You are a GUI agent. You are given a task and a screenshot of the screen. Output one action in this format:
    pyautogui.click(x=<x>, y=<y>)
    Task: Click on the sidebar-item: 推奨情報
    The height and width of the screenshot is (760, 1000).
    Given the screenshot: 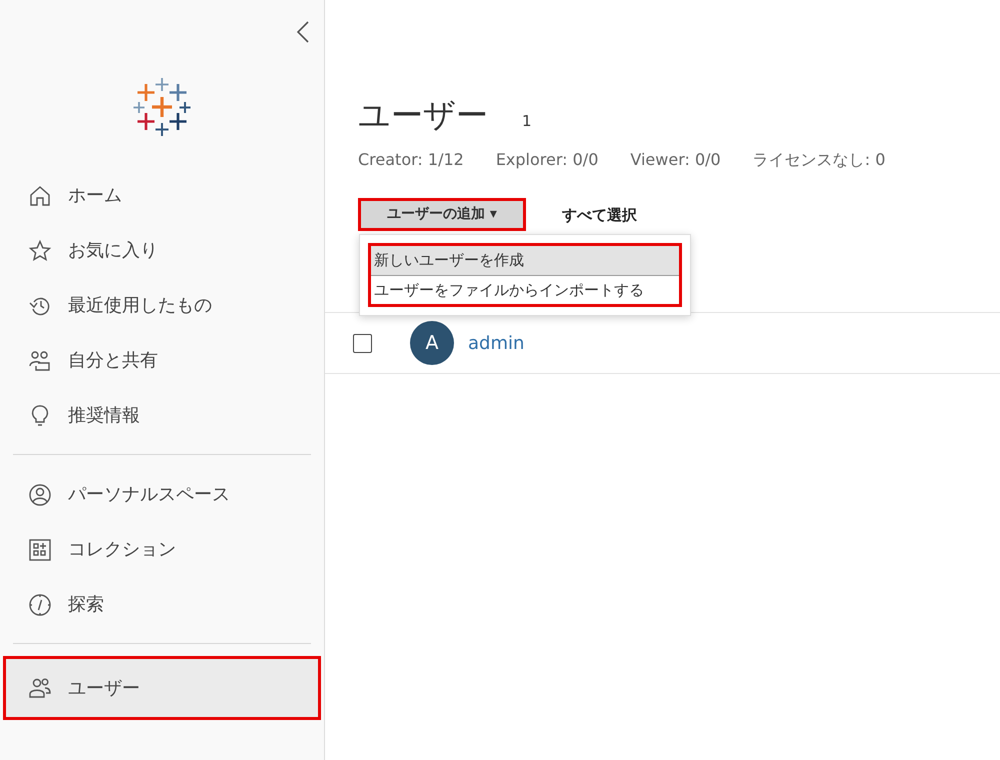 What is the action you would take?
    pyautogui.click(x=162, y=415)
    